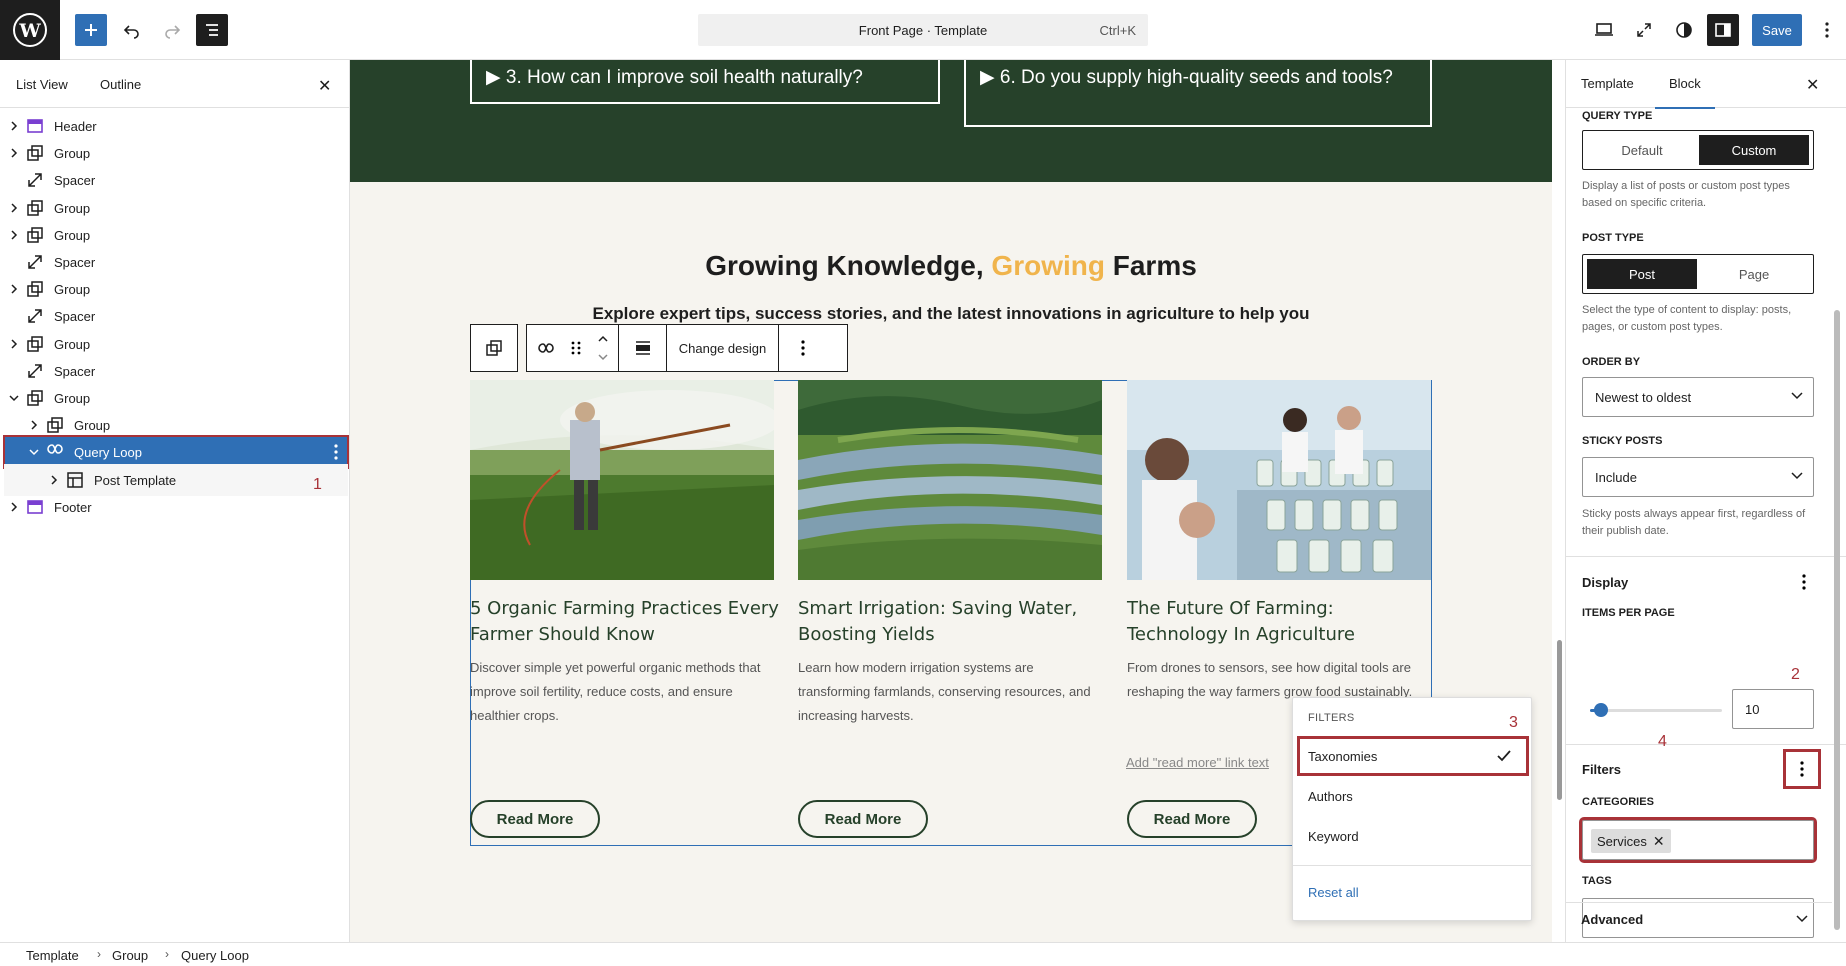  Describe the element at coordinates (42, 84) in the screenshot. I see `tab-list-view: List View` at that location.